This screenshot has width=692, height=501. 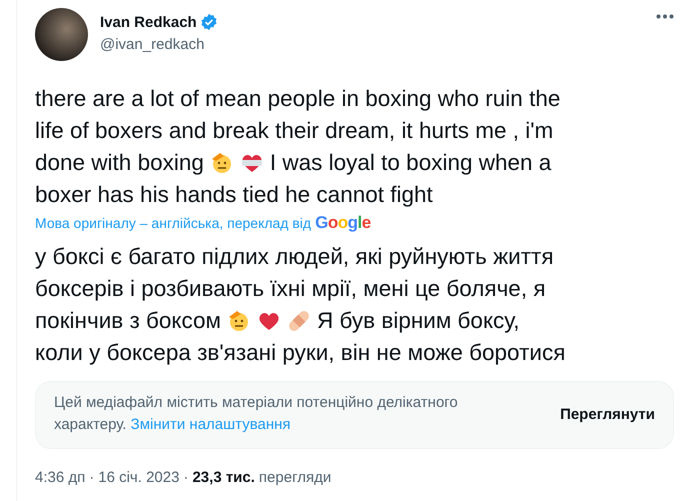 I want to click on tweet-text: у боксі є багато підлих людей, які руйнують життя, so click(x=294, y=257).